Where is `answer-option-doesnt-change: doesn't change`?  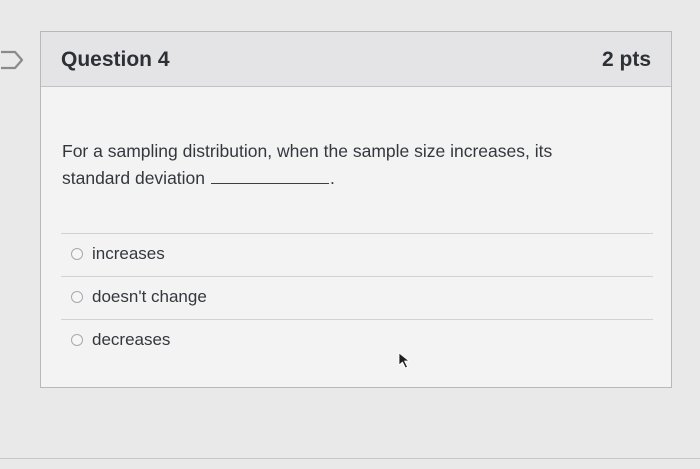
answer-option-doesnt-change: doesn't change is located at coordinates (357, 297).